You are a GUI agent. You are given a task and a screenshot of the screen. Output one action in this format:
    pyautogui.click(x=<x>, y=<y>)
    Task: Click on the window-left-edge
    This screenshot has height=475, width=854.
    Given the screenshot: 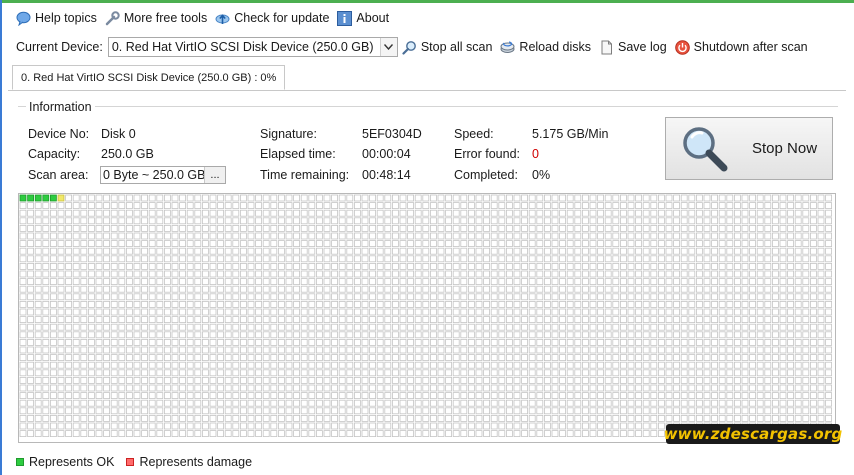 What is the action you would take?
    pyautogui.click(x=1, y=237)
    